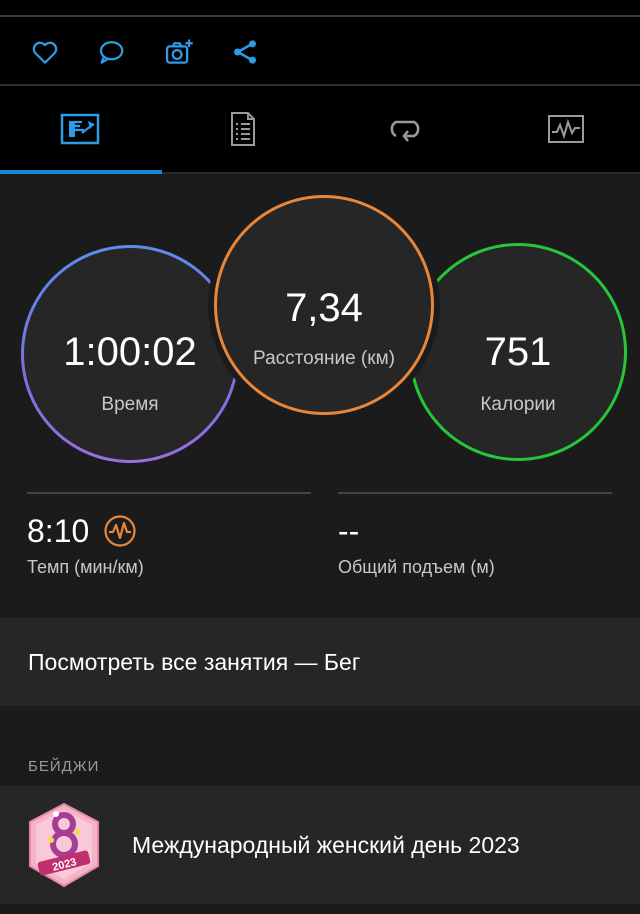 Image resolution: width=640 pixels, height=914 pixels. I want to click on womens-day-badge-icon: 2023, so click(64, 845).